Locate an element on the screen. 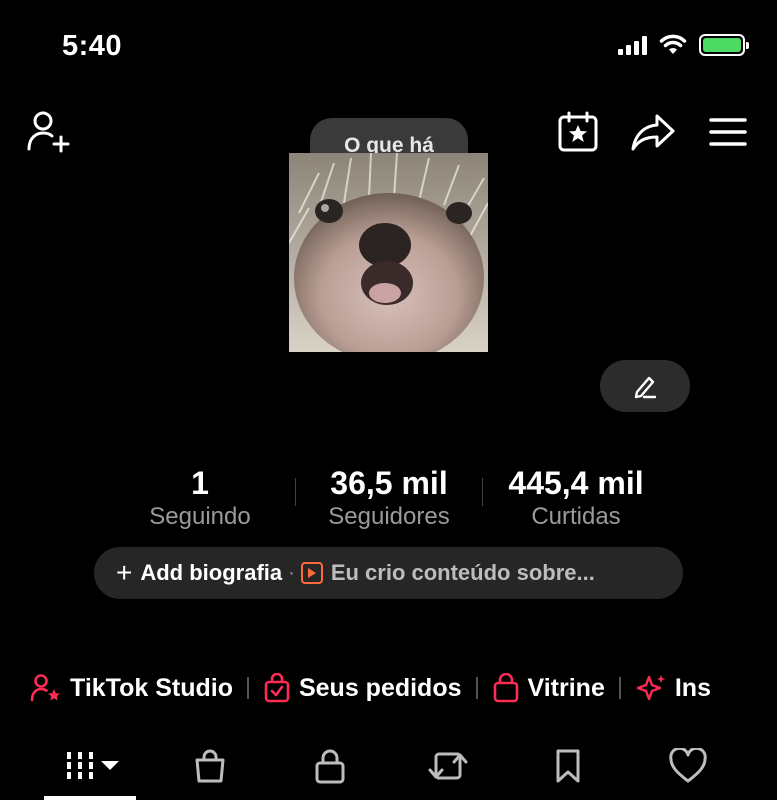 This screenshot has width=777, height=800. stat-value: 1 is located at coordinates (200, 483).